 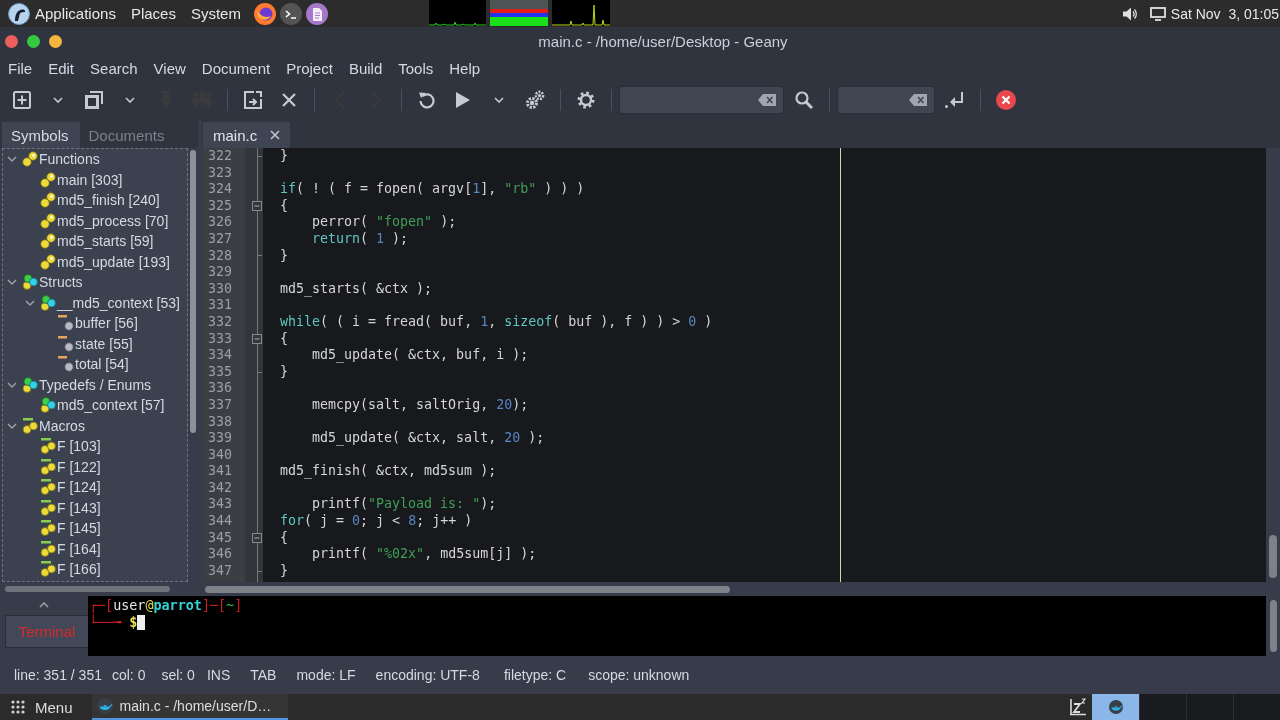 I want to click on code-line: md5_update( &ctx, buf, i );, so click(x=420, y=355).